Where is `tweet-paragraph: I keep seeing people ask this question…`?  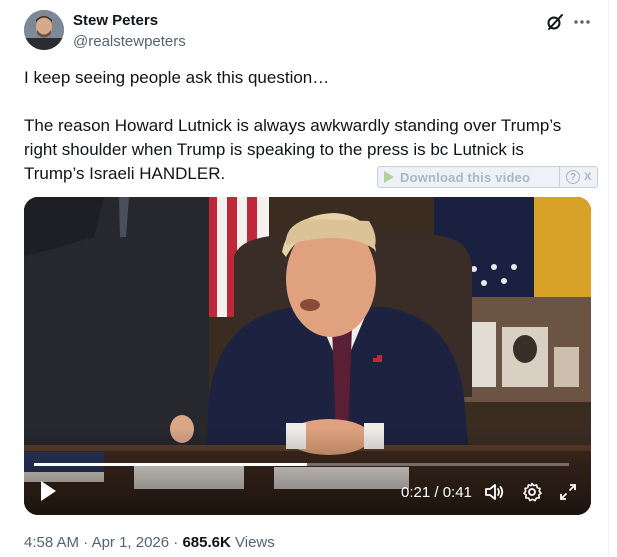 tweet-paragraph: I keep seeing people ask this question… is located at coordinates (177, 77).